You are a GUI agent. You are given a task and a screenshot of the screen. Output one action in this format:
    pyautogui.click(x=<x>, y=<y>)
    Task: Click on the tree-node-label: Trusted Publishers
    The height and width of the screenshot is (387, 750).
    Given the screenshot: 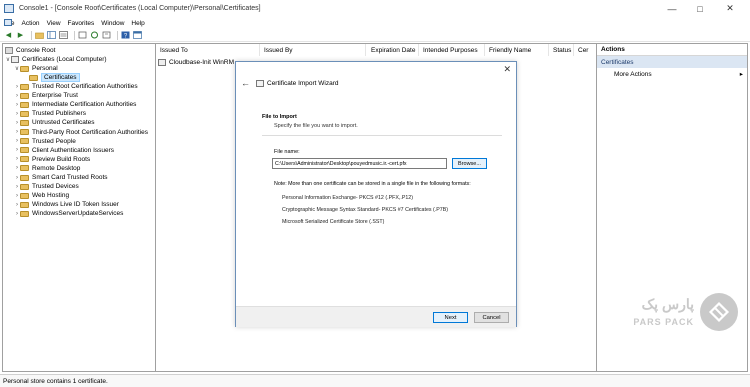 What is the action you would take?
    pyautogui.click(x=59, y=114)
    